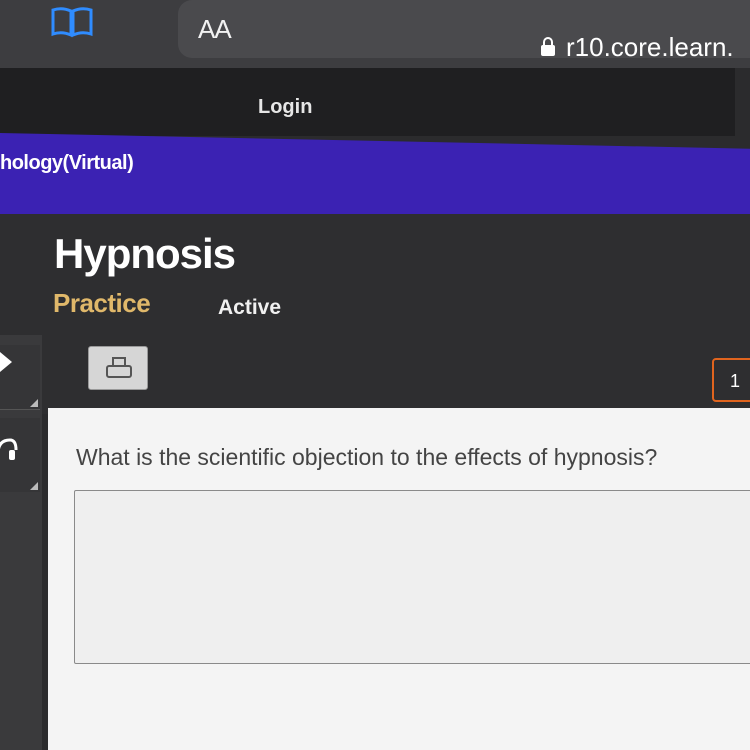  Describe the element at coordinates (67, 163) in the screenshot. I see `course-title: hology(Virtual)` at that location.